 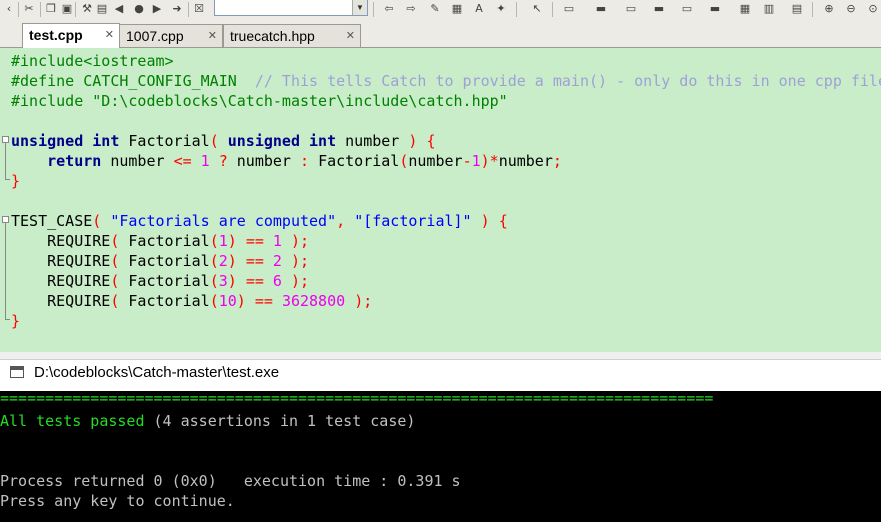 What do you see at coordinates (601, 9) in the screenshot?
I see `window2-icon: ▬` at bounding box center [601, 9].